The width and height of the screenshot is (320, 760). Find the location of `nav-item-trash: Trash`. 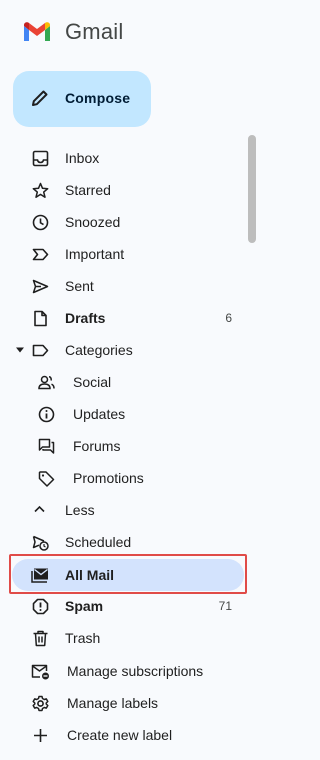

nav-item-trash: Trash is located at coordinates (129, 638).